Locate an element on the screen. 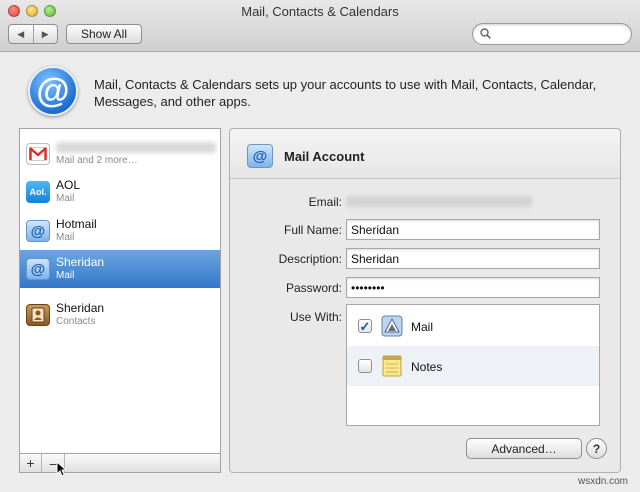 Image resolution: width=640 pixels, height=492 pixels. mouse-cursor-icon is located at coordinates (61, 469).